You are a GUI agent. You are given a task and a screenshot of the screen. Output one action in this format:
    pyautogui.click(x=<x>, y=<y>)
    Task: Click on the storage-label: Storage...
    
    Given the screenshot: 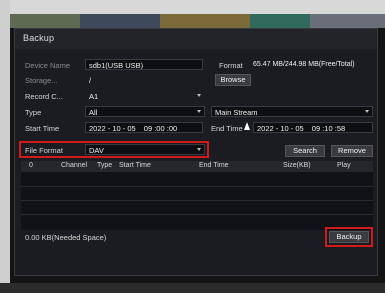 What is the action you would take?
    pyautogui.click(x=41, y=80)
    